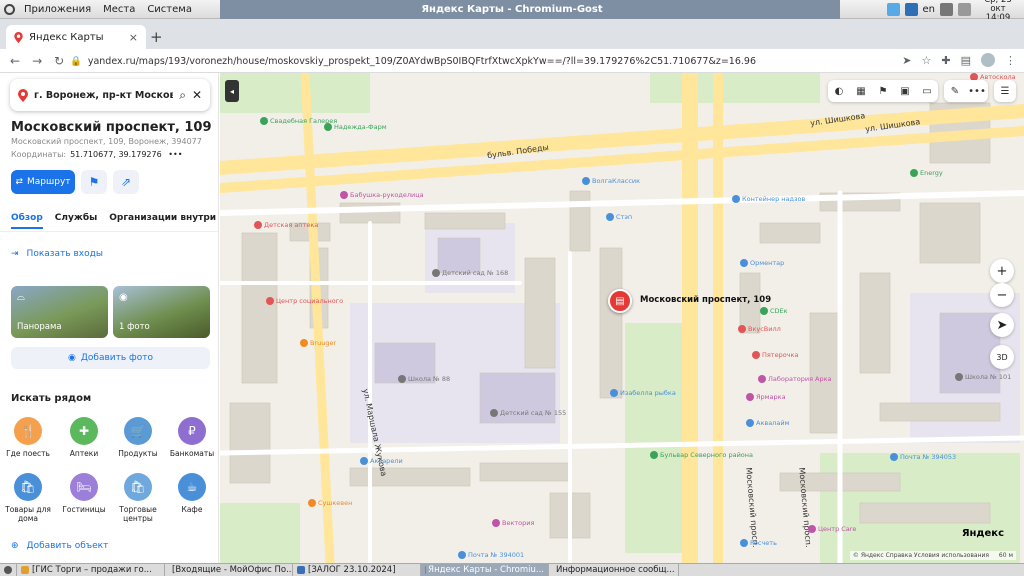 This screenshot has width=1024, height=576. What do you see at coordinates (759, 329) in the screenshot?
I see `poi-label: ВкусВилл` at bounding box center [759, 329].